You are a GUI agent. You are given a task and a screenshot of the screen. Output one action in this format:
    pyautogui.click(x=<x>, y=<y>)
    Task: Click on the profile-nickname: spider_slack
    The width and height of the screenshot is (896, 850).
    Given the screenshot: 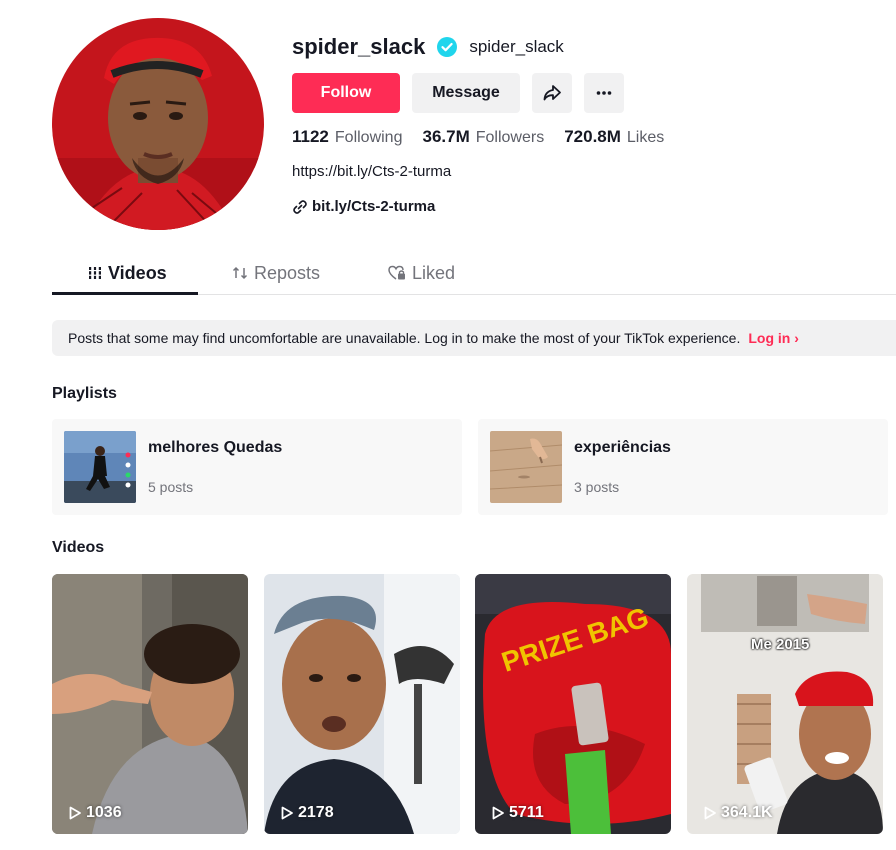 What is the action you would take?
    pyautogui.click(x=516, y=46)
    